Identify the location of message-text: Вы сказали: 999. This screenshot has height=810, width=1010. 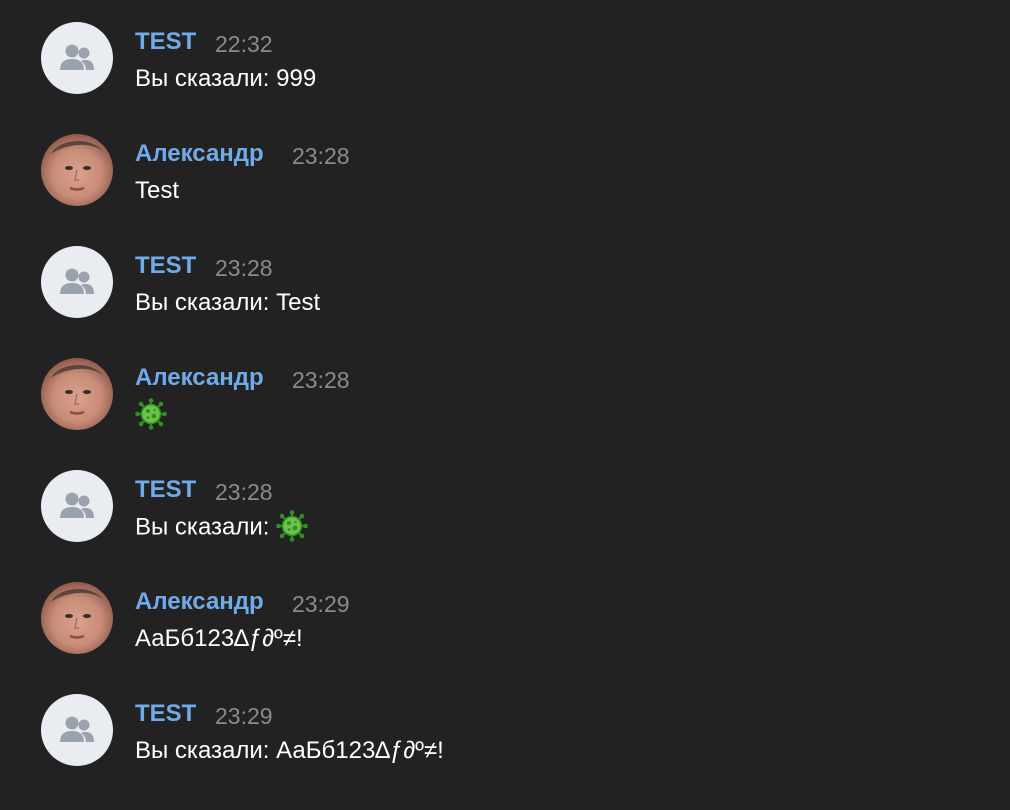
(226, 78).